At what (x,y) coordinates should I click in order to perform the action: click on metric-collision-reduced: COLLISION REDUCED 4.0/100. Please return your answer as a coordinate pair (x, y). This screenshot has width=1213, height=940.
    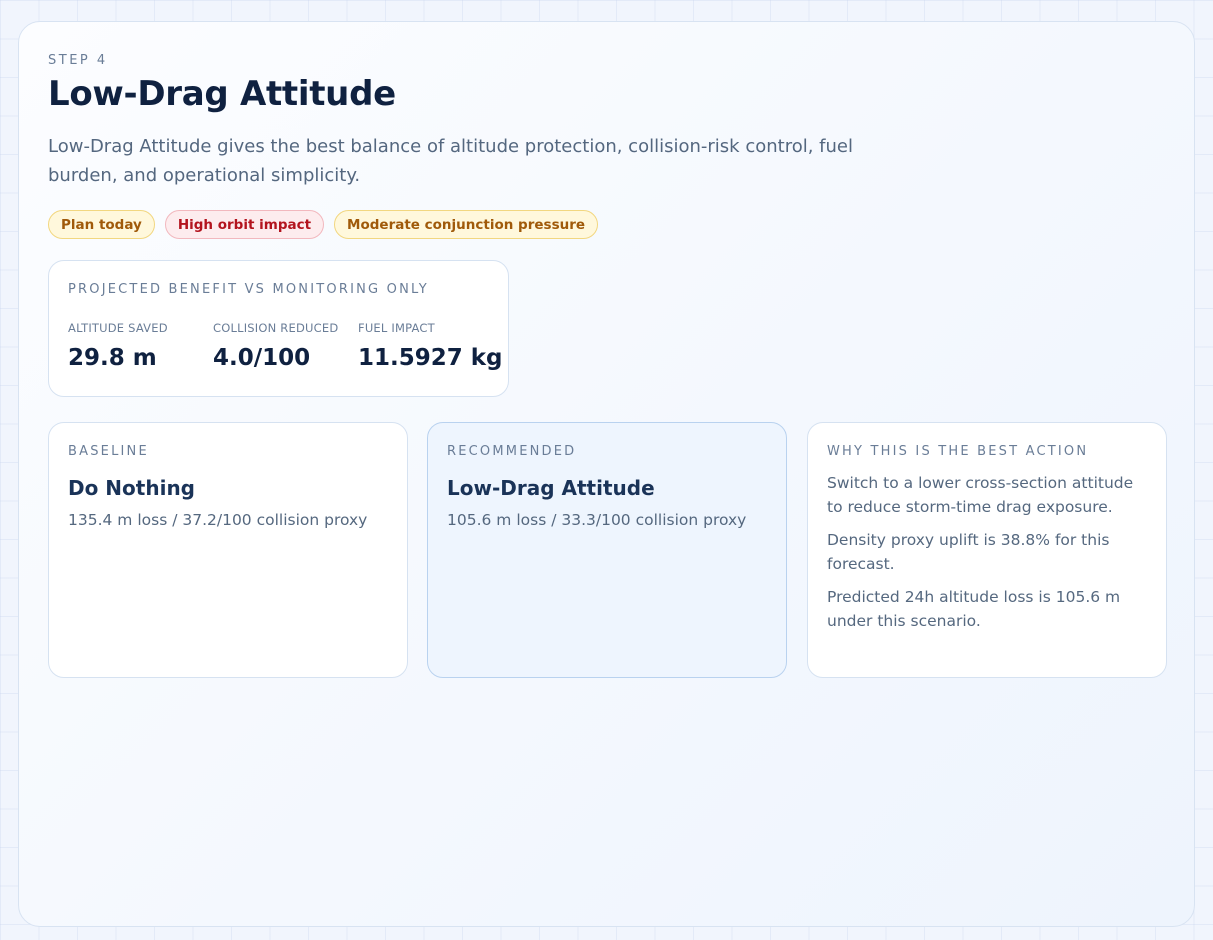
    Looking at the image, I should click on (275, 346).